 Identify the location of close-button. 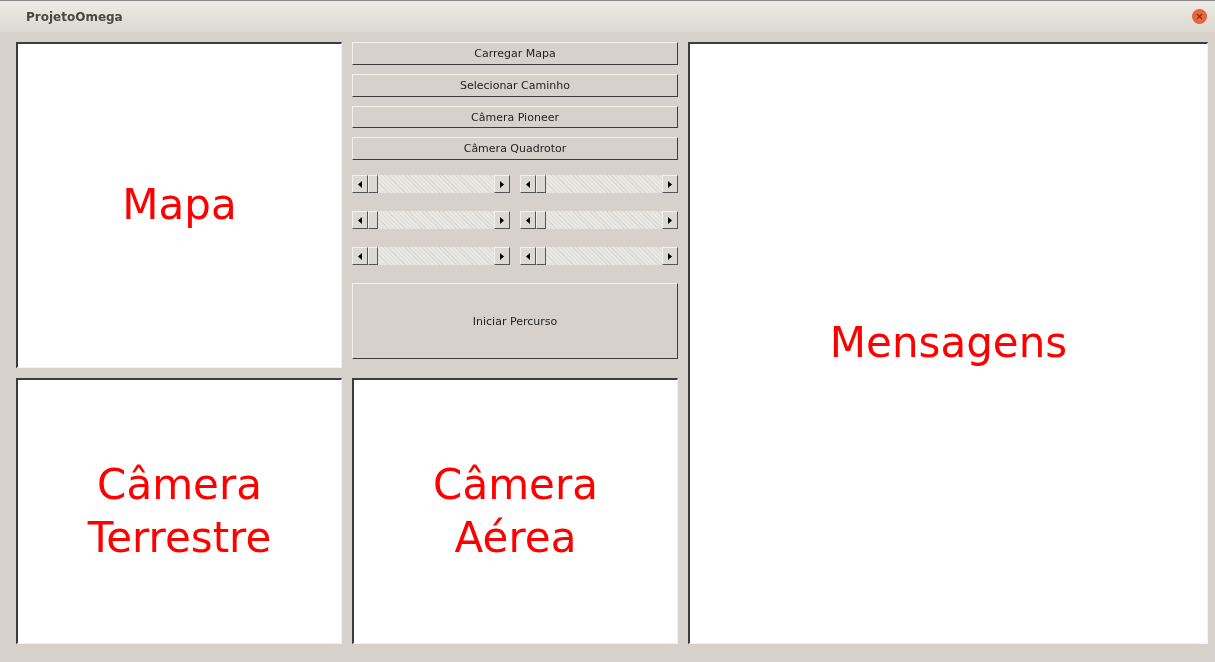
(1199, 16).